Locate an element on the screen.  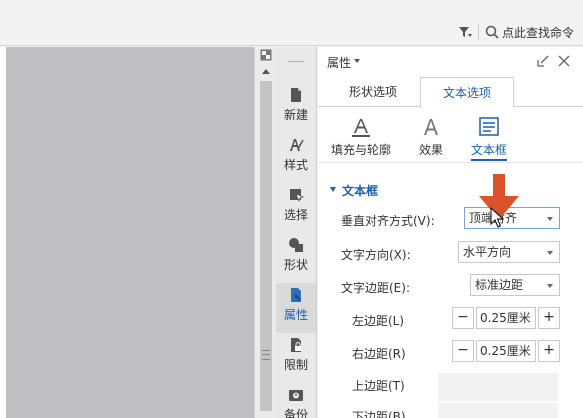
lock-document-icon is located at coordinates (296, 345).